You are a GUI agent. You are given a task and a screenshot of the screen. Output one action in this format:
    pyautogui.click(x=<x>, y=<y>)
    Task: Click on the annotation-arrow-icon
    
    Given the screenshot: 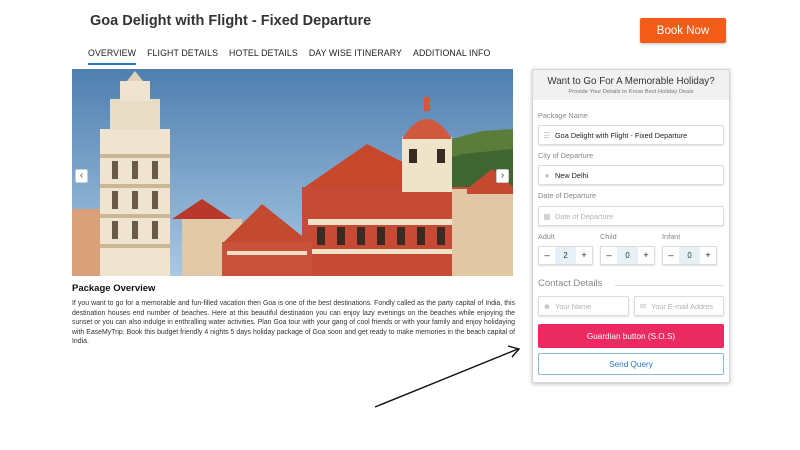 What is the action you would take?
    pyautogui.click(x=447, y=376)
    